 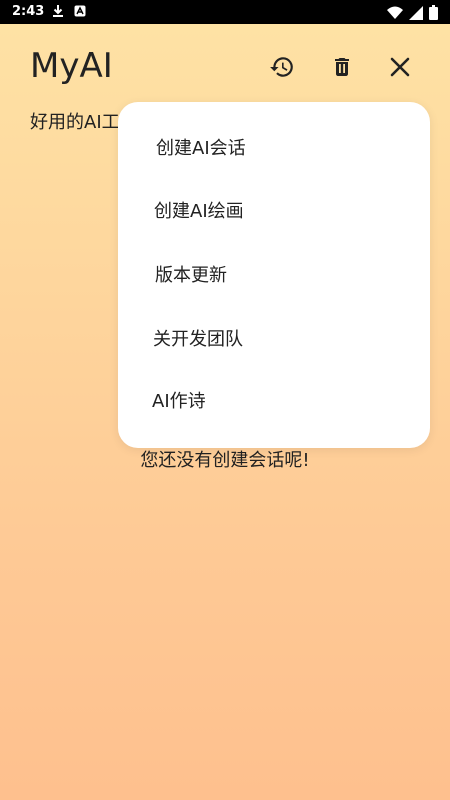 I want to click on status-time: 2:43, so click(x=28, y=11).